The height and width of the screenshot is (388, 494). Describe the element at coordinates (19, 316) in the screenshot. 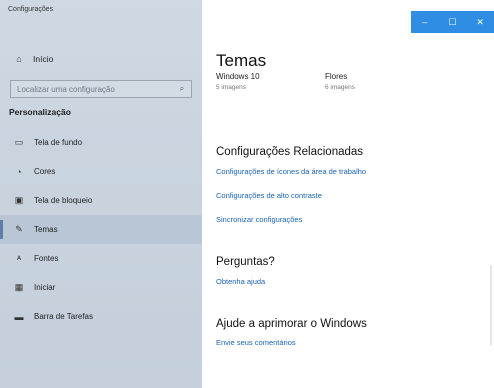

I see `taskbar-icon: ▬` at that location.